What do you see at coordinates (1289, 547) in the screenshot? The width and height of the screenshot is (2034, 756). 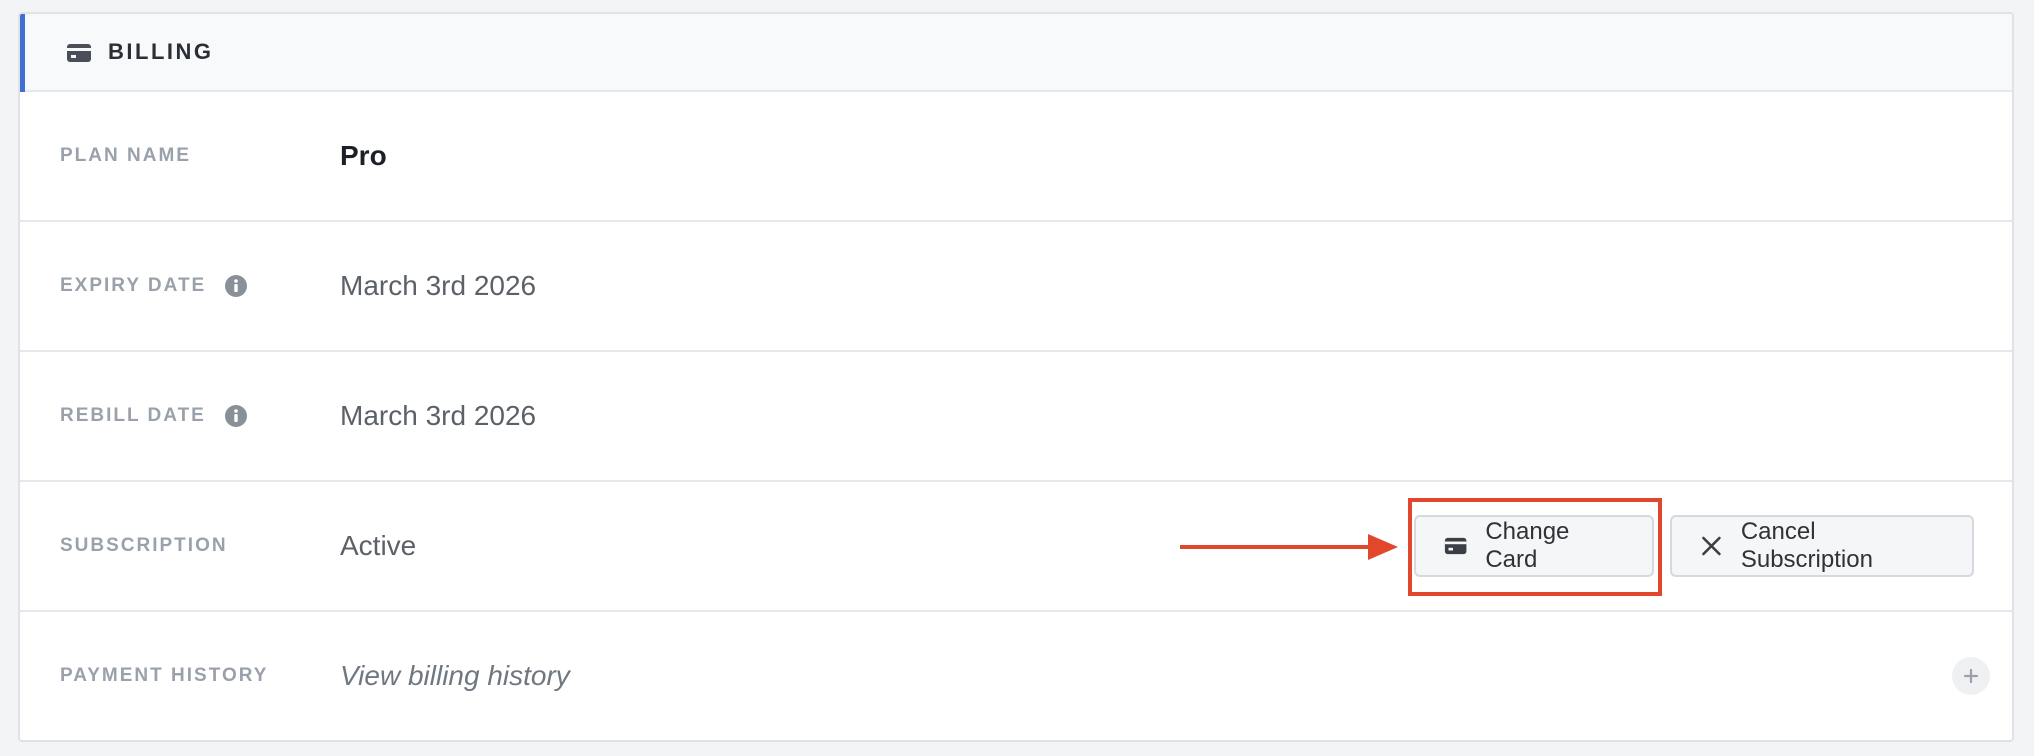 I see `annotation-arrow-icon` at bounding box center [1289, 547].